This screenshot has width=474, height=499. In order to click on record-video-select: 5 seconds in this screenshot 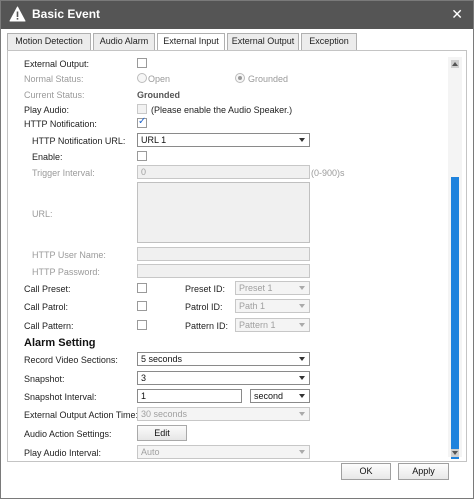, I will do `click(223, 359)`.